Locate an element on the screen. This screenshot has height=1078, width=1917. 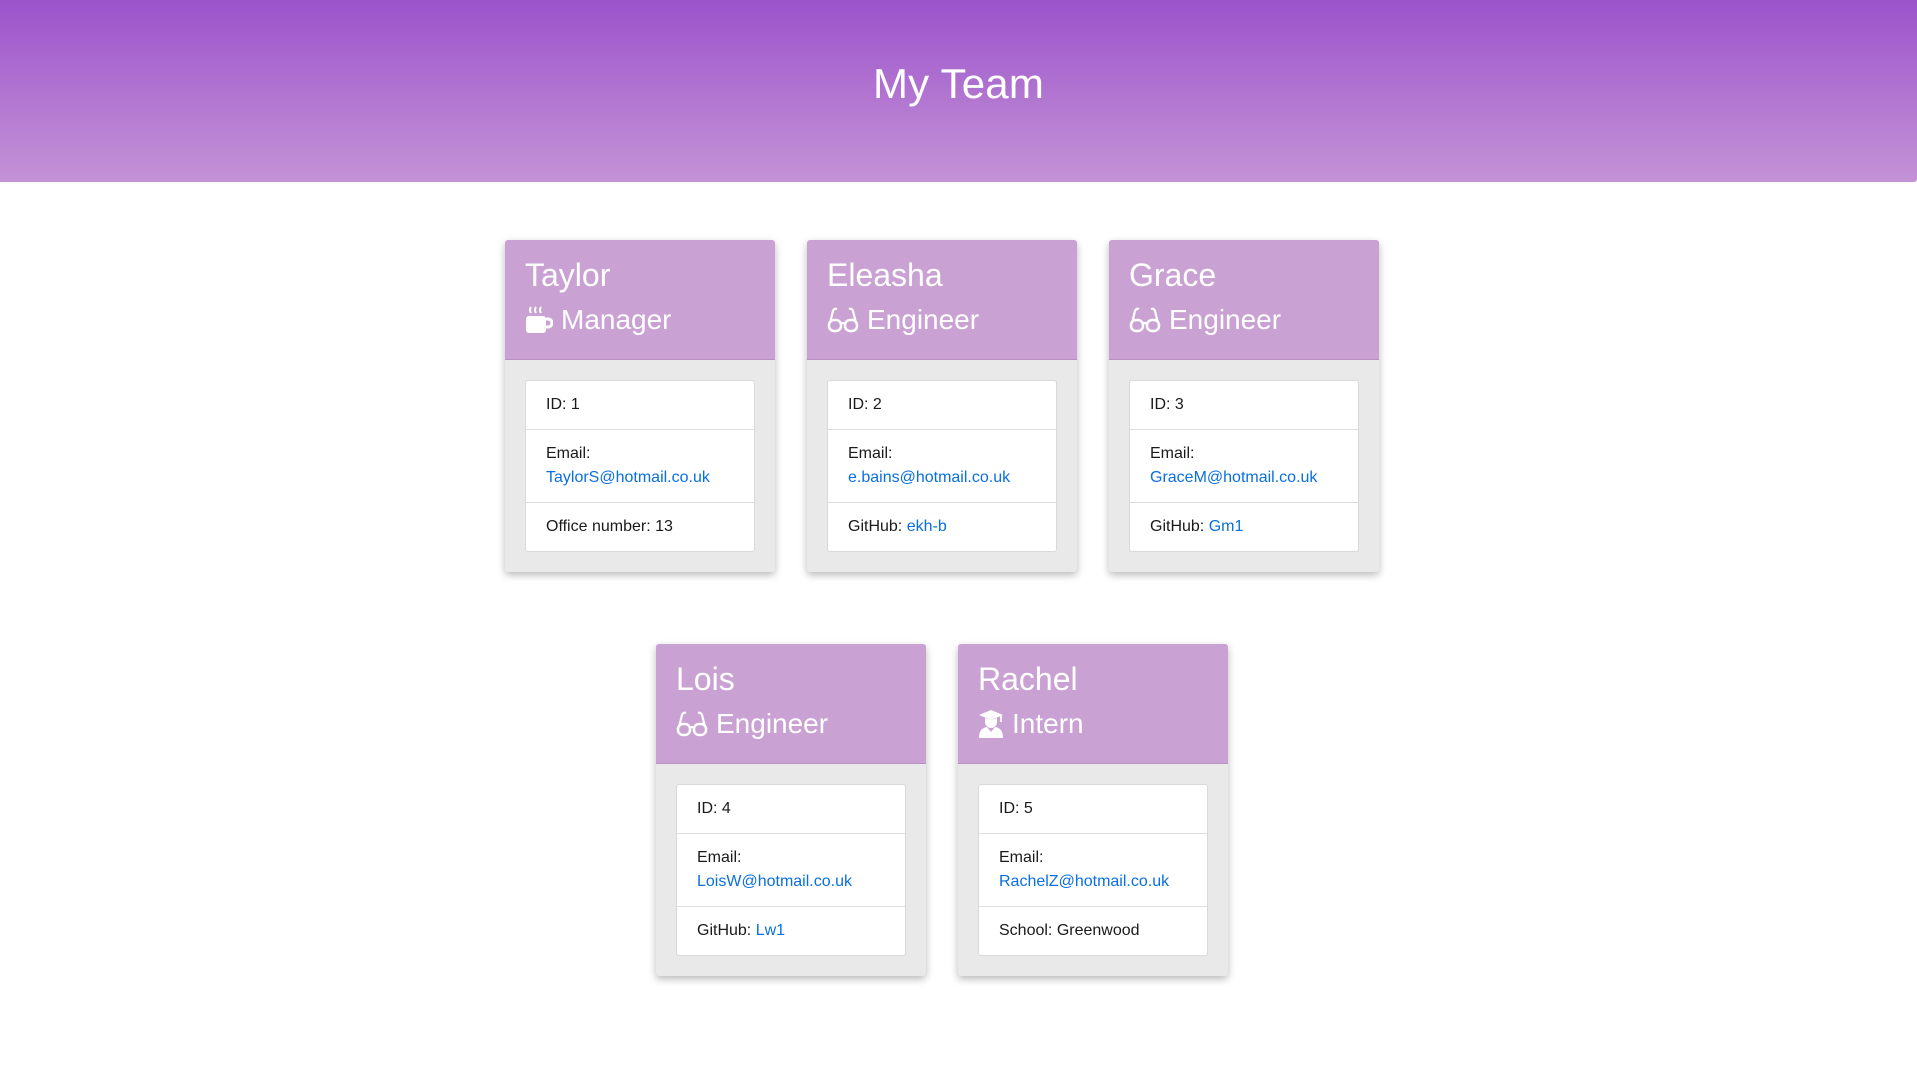
github-link: ekh-b is located at coordinates (927, 526).